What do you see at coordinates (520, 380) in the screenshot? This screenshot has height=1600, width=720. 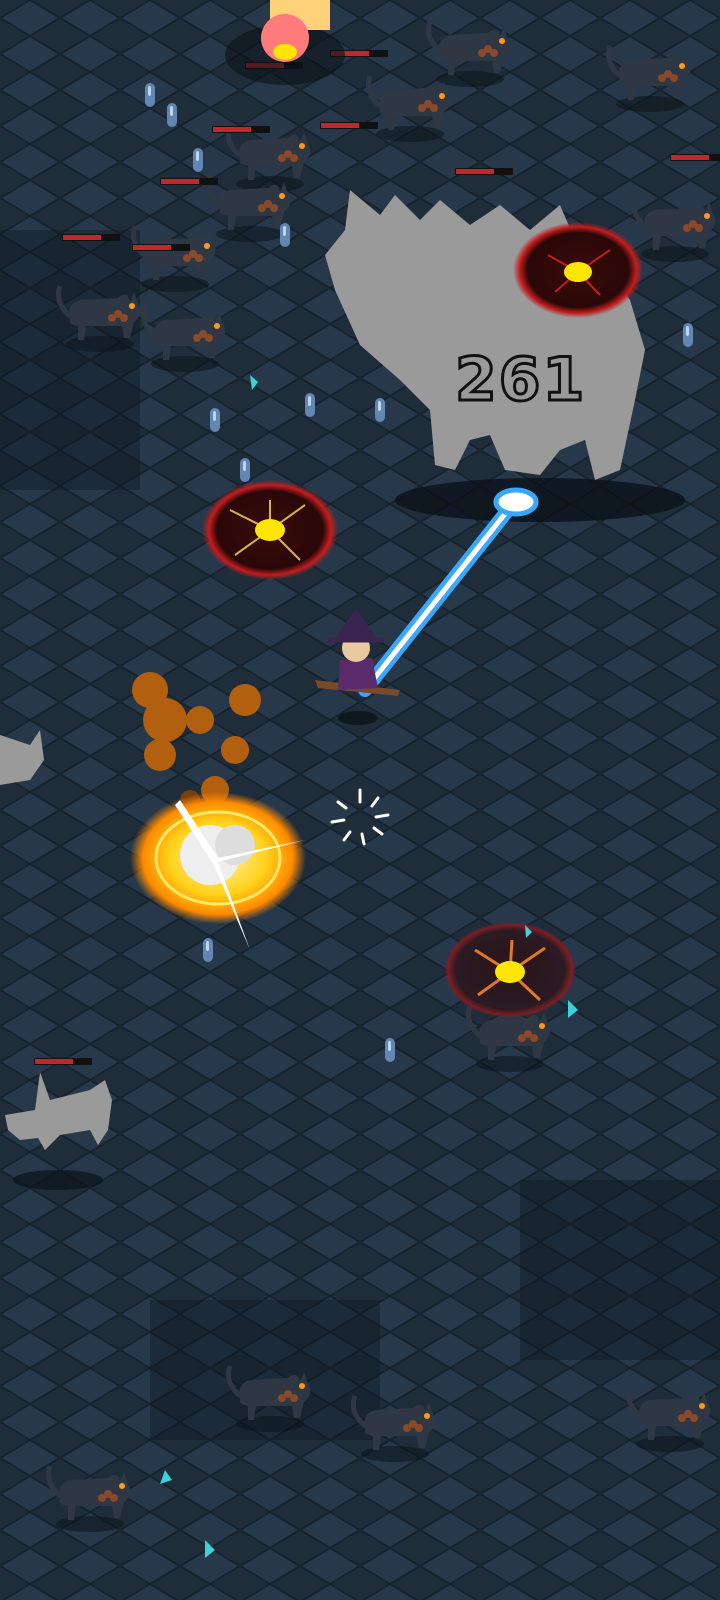 I see `damage-number: 261` at bounding box center [520, 380].